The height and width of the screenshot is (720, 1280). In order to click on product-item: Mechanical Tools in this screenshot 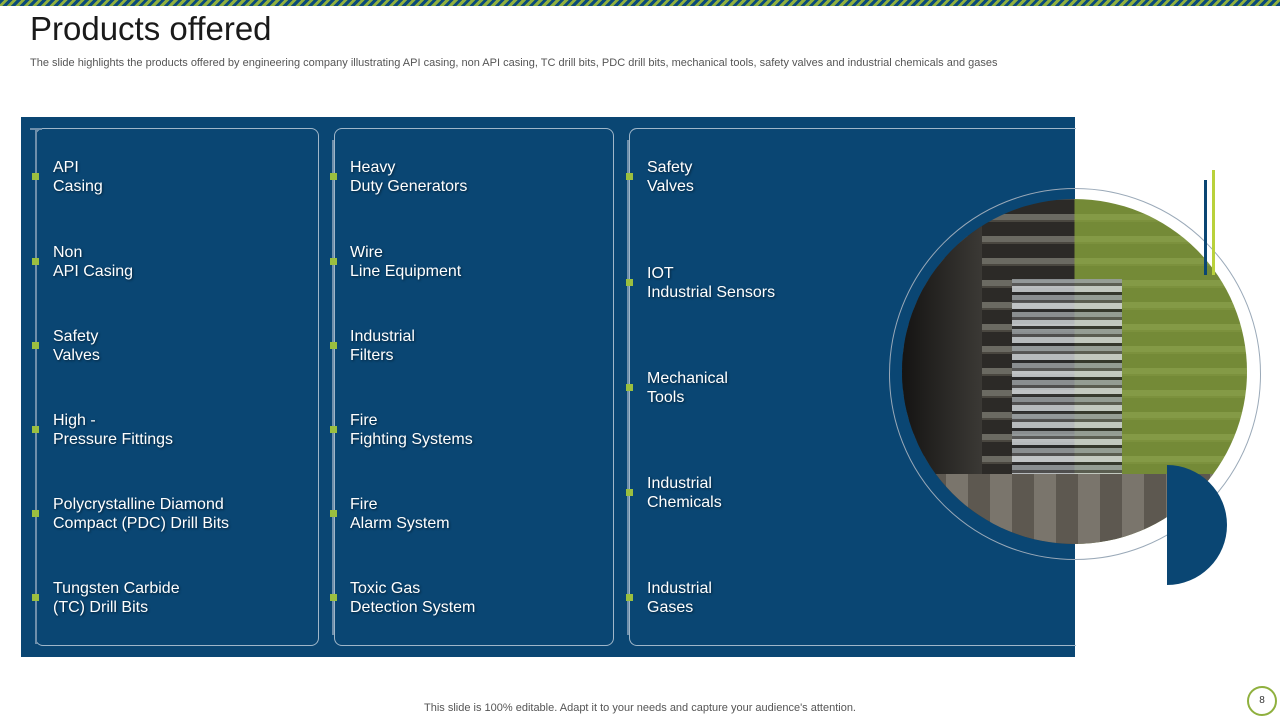, I will do `click(687, 388)`.